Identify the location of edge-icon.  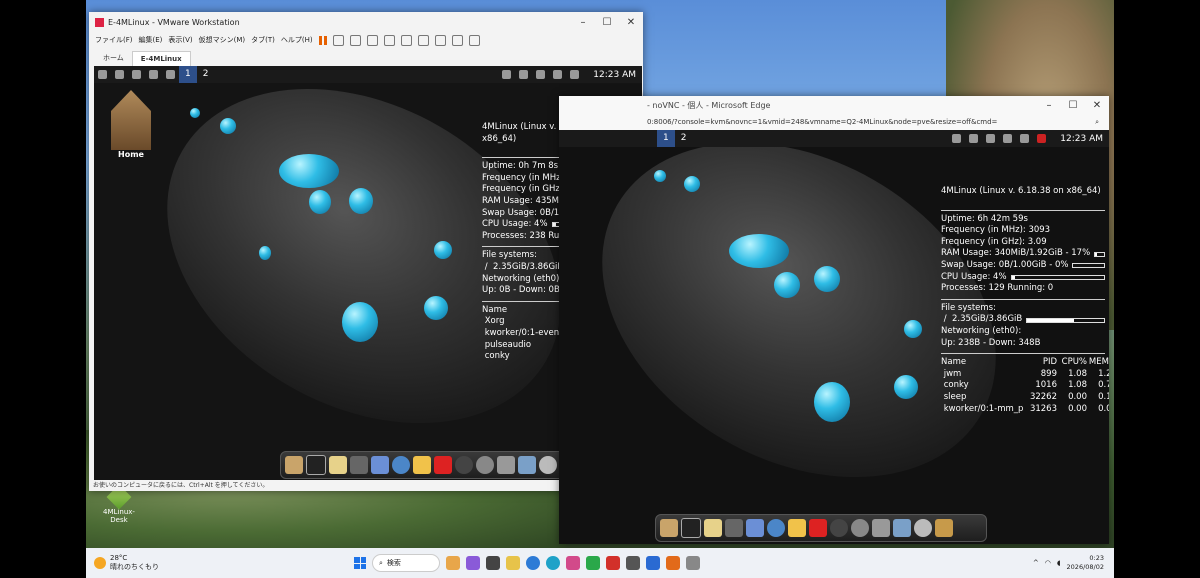
(553, 563).